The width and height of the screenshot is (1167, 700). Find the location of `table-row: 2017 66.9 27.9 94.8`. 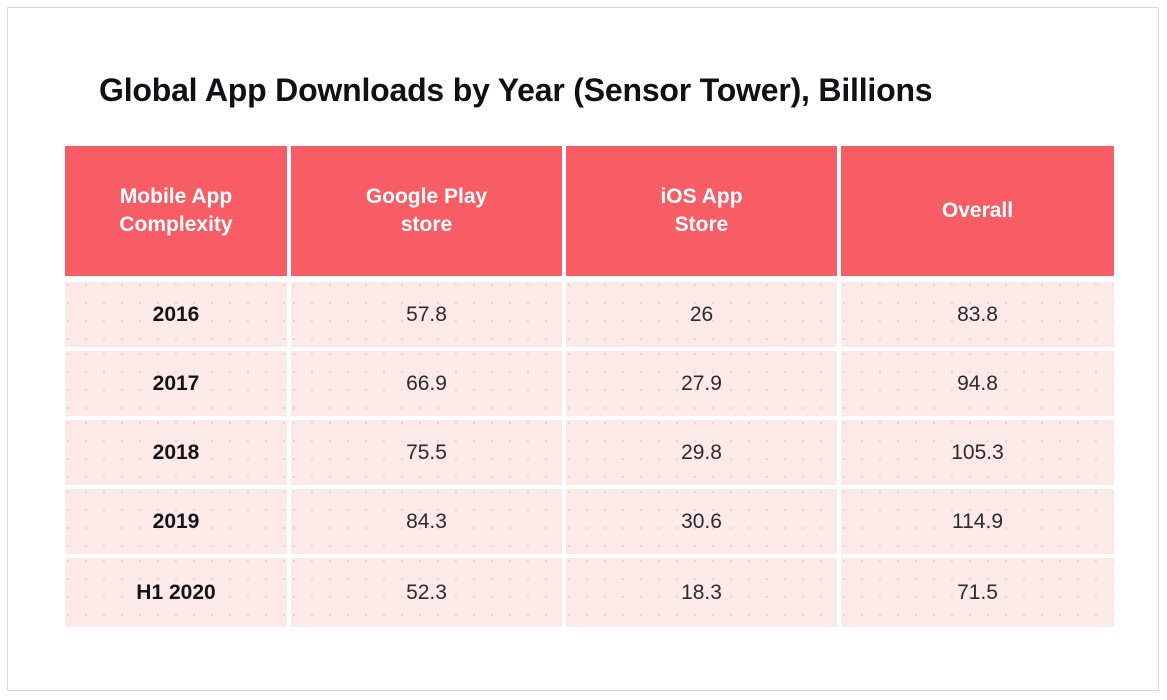

table-row: 2017 66.9 27.9 94.8 is located at coordinates (589, 385).